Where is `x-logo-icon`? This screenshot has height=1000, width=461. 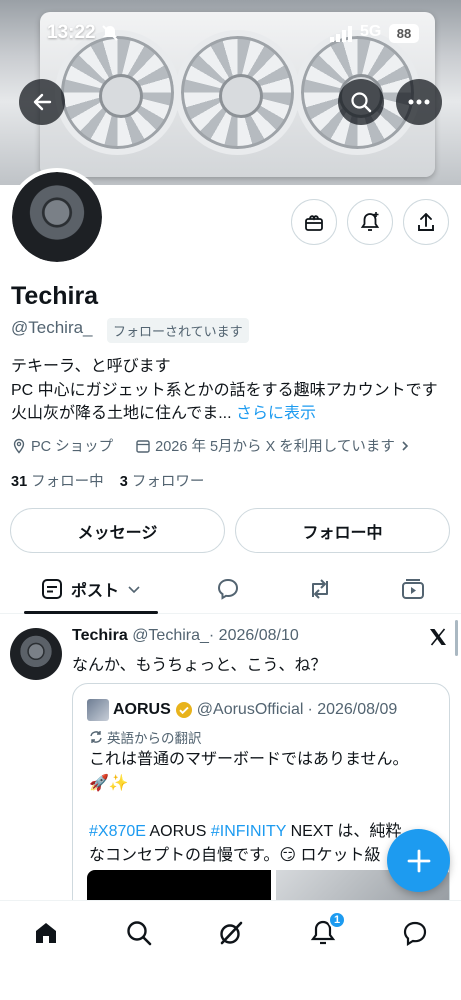
x-logo-icon is located at coordinates (438, 637).